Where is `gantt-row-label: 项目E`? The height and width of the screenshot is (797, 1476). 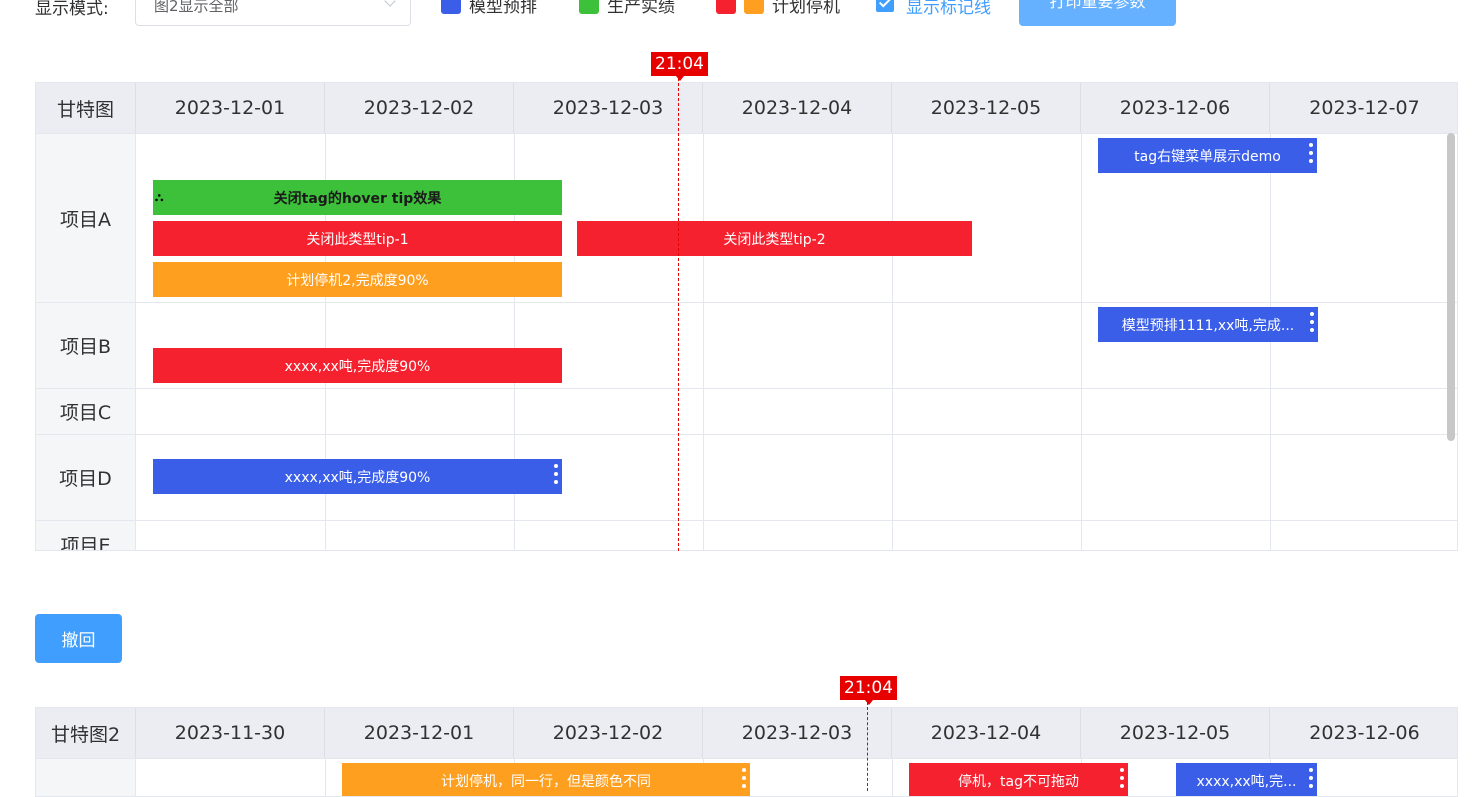
gantt-row-label: 项目E is located at coordinates (86, 535).